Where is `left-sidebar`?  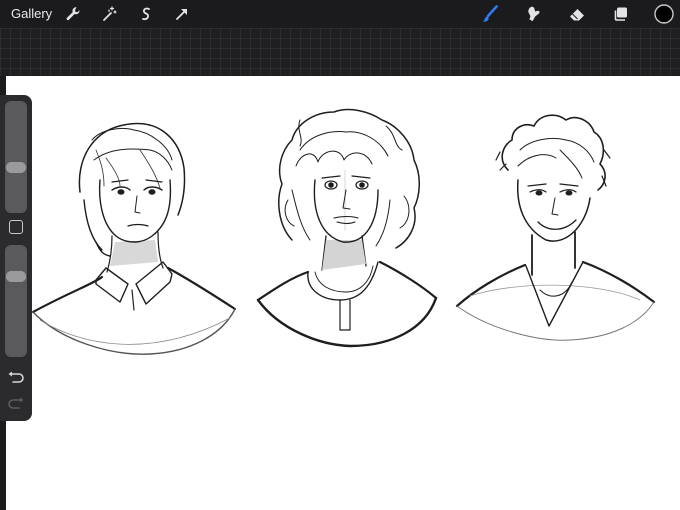
left-sidebar is located at coordinates (16, 258).